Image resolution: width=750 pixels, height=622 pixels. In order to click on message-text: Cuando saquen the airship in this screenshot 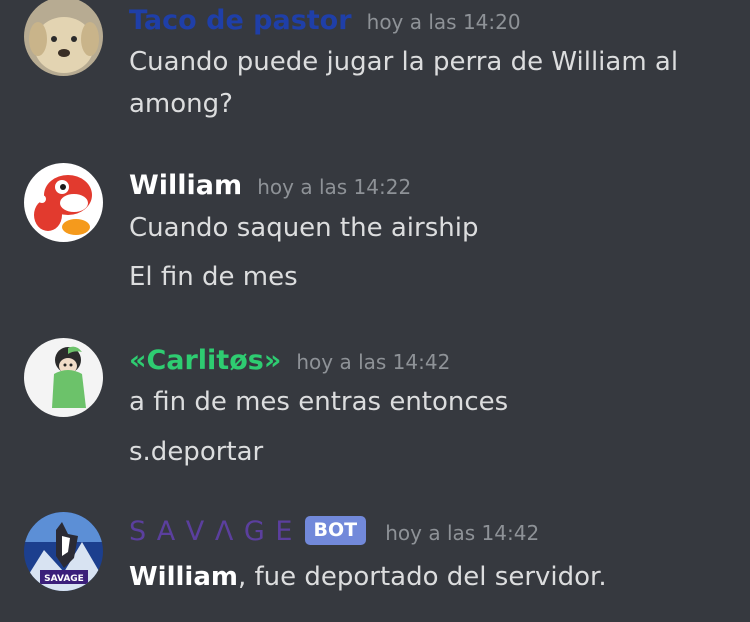, I will do `click(304, 228)`.